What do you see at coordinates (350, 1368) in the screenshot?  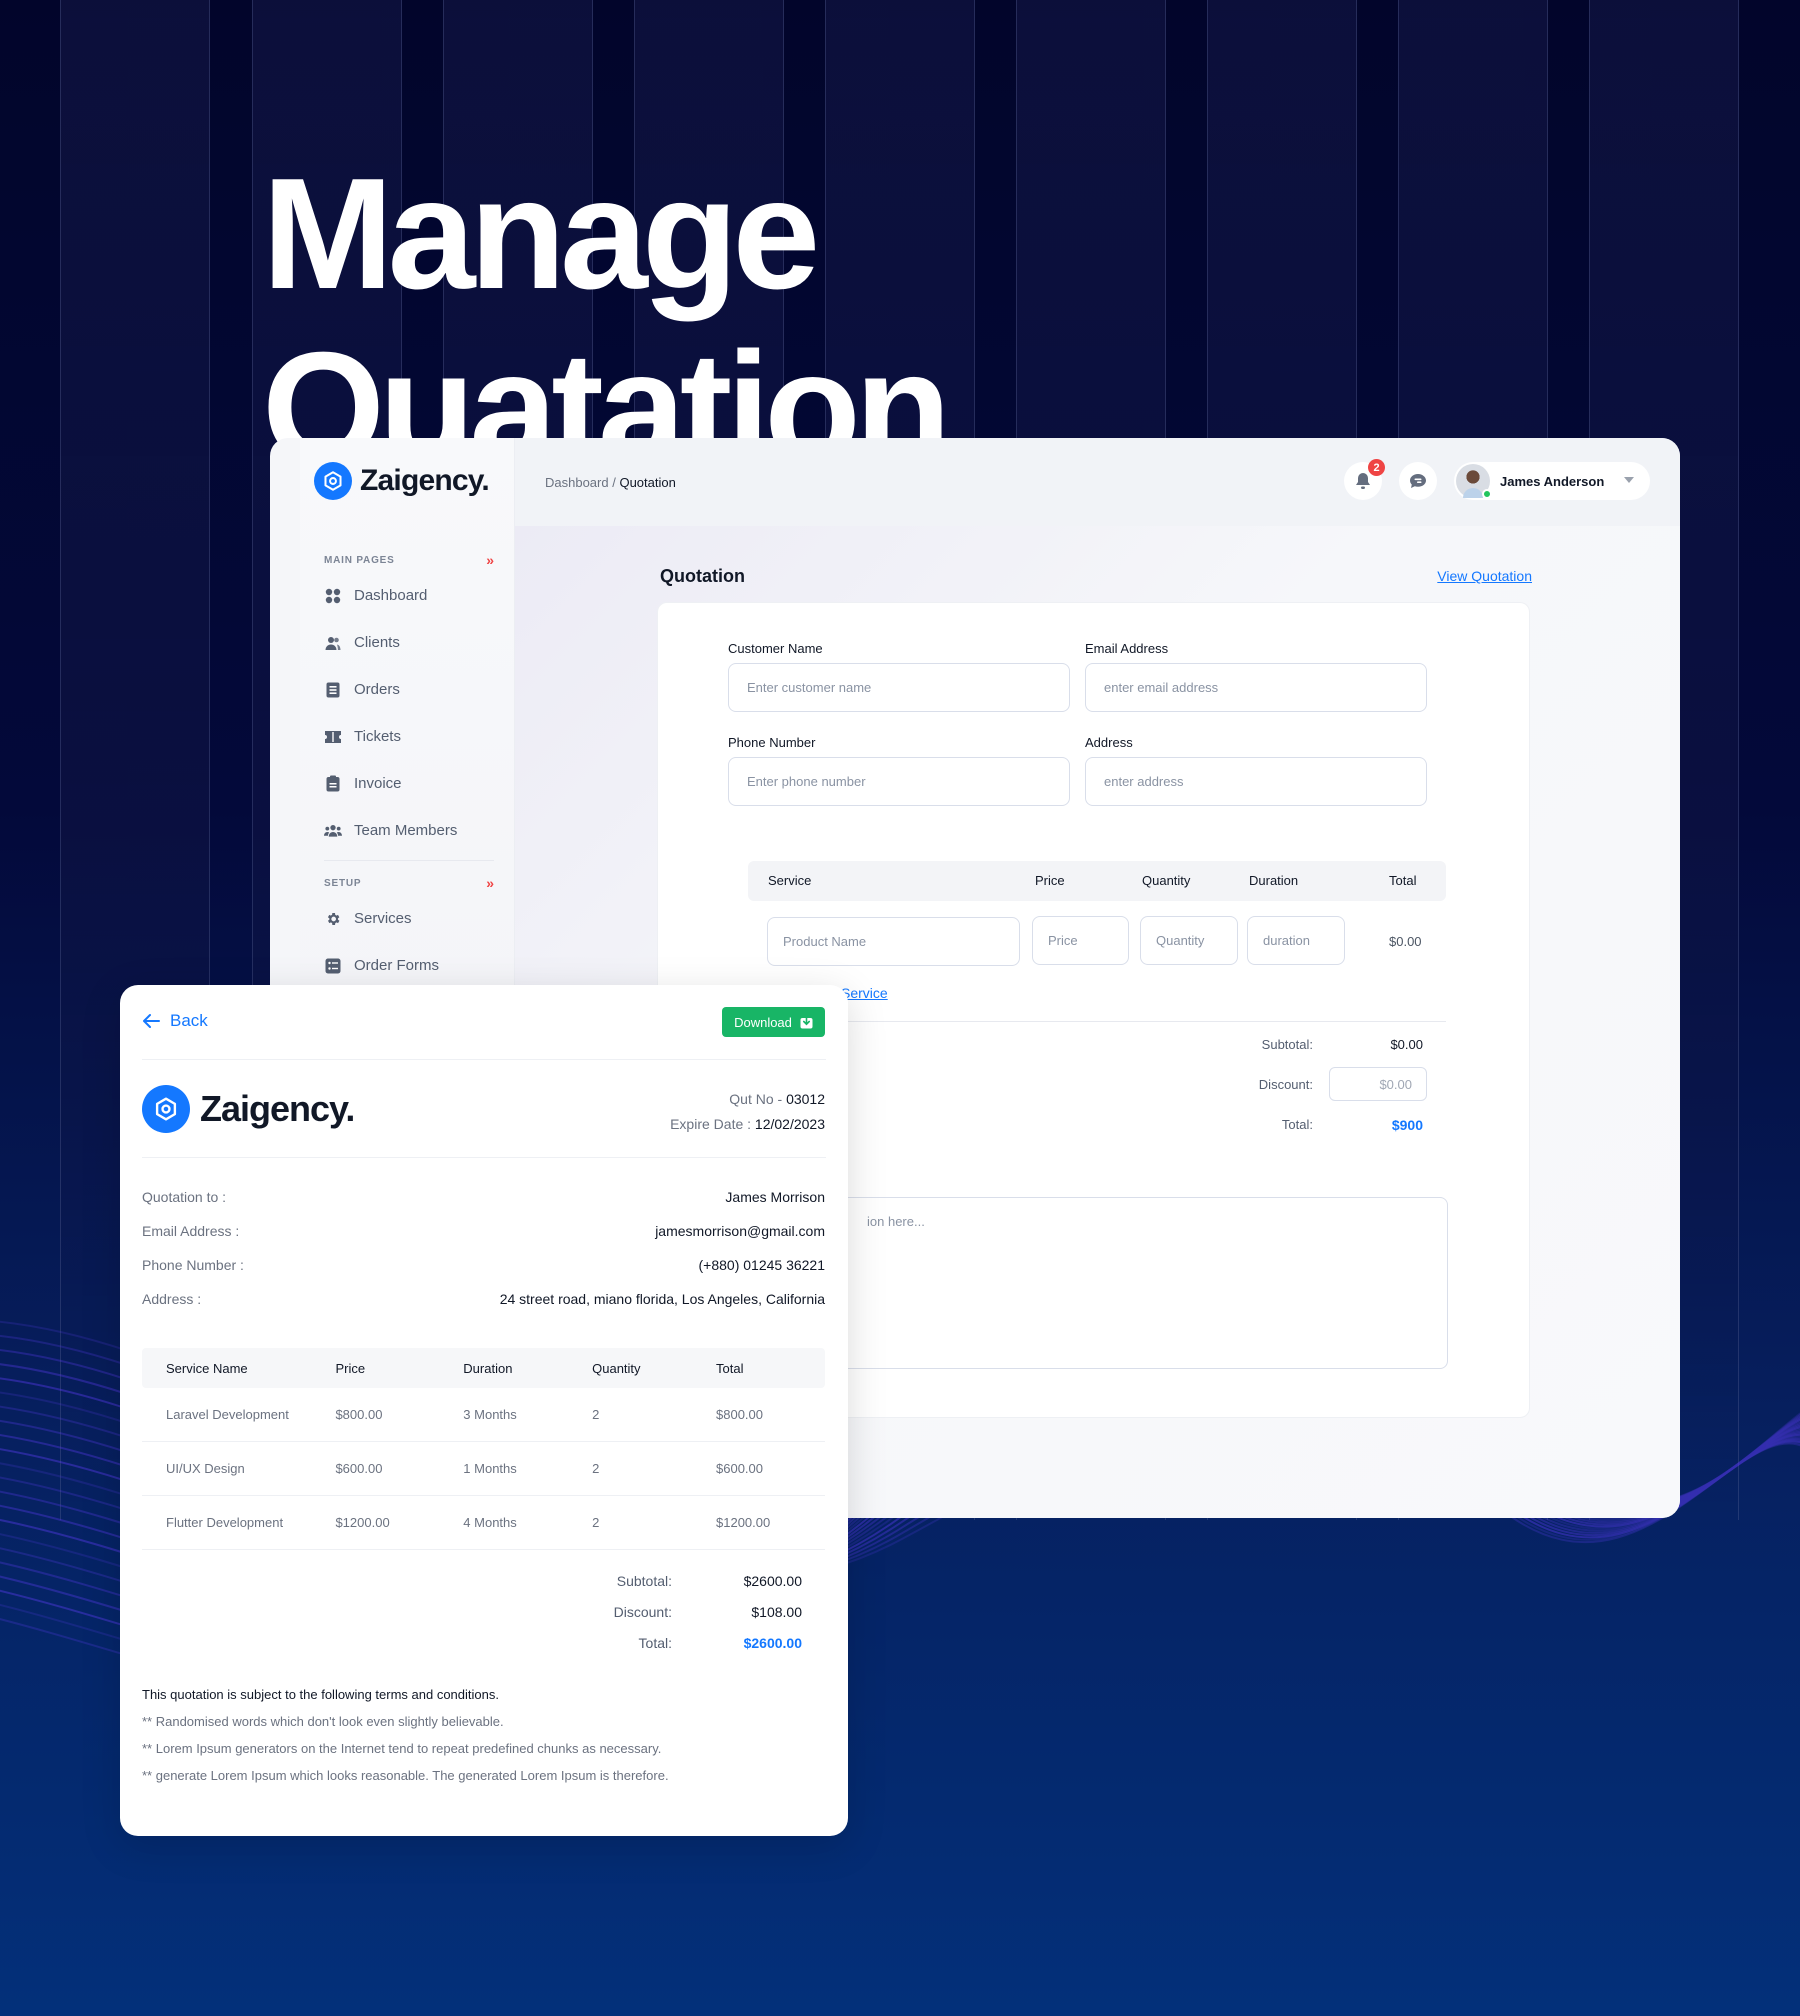 I see `column-header: Price` at bounding box center [350, 1368].